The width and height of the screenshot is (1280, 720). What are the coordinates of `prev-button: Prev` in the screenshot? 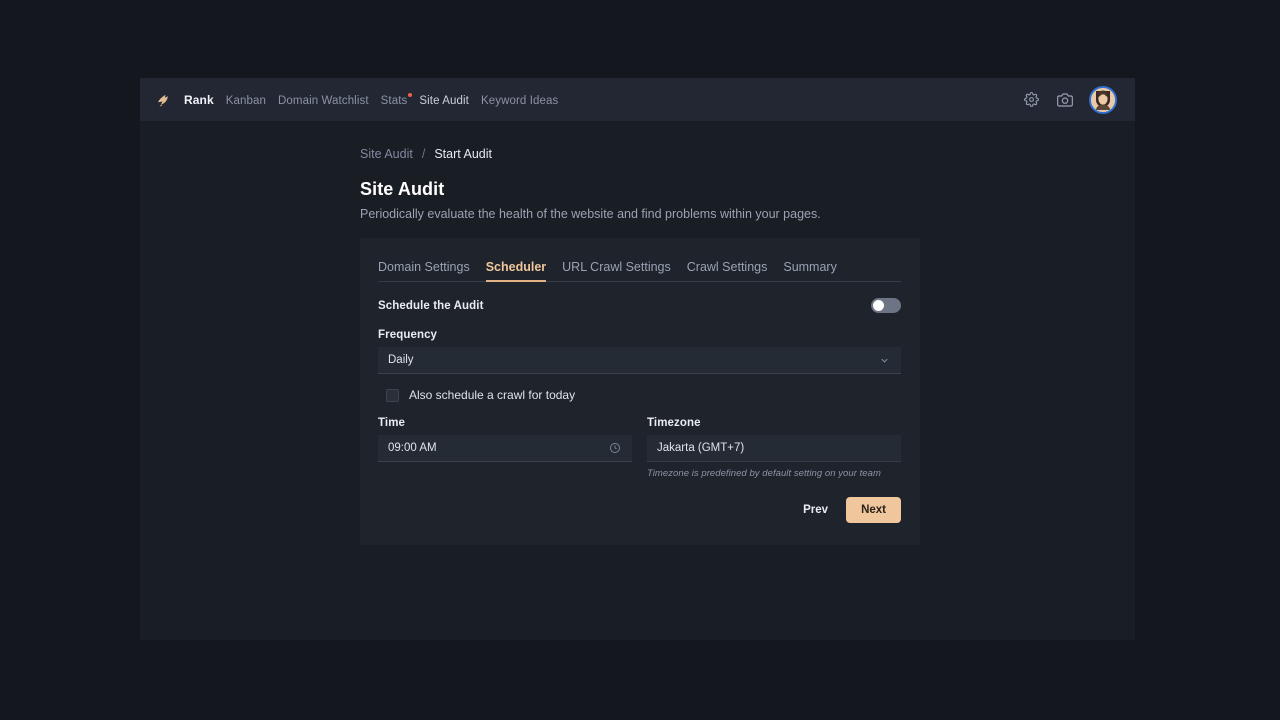 It's located at (815, 510).